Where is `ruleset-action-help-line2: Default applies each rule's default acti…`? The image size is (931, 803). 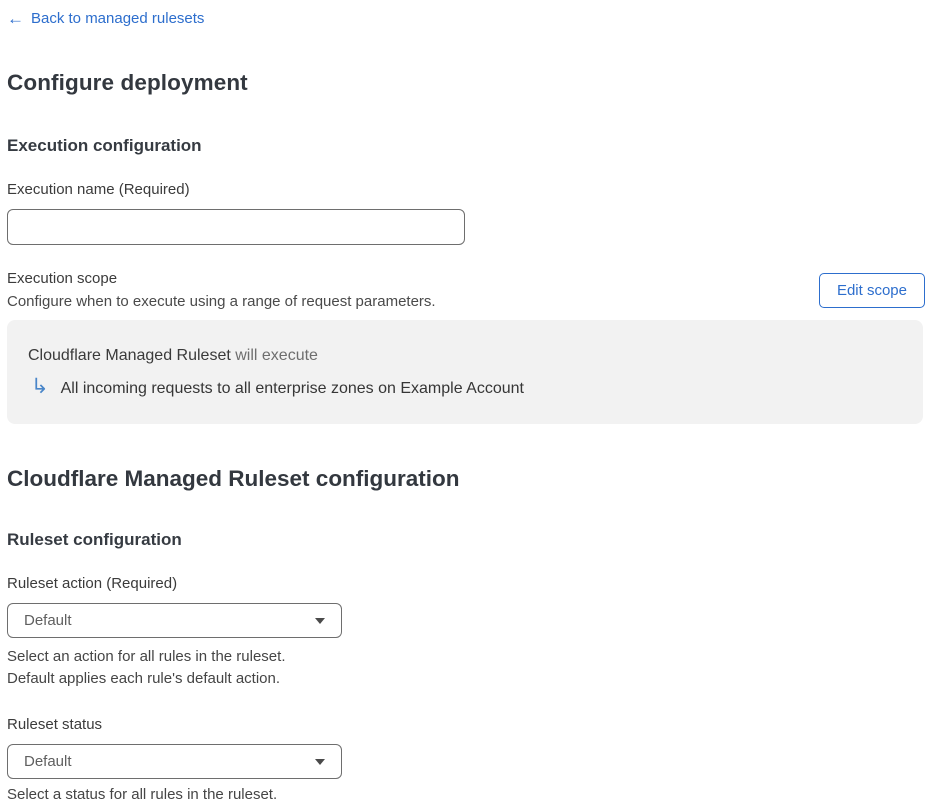
ruleset-action-help-line2: Default applies each rule's default acti… is located at coordinates (144, 678).